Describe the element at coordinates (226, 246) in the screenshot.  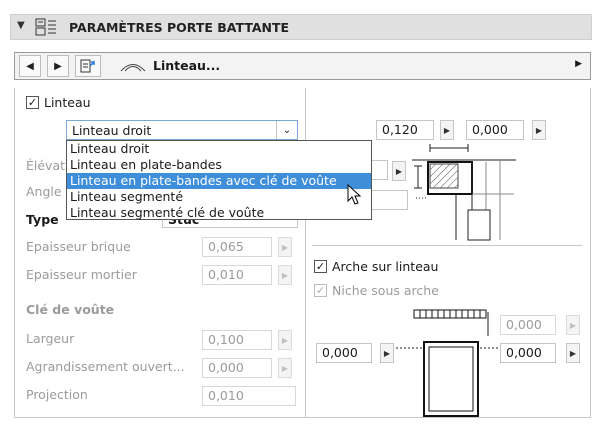
I see `brick-thickness-value: 0,065` at that location.